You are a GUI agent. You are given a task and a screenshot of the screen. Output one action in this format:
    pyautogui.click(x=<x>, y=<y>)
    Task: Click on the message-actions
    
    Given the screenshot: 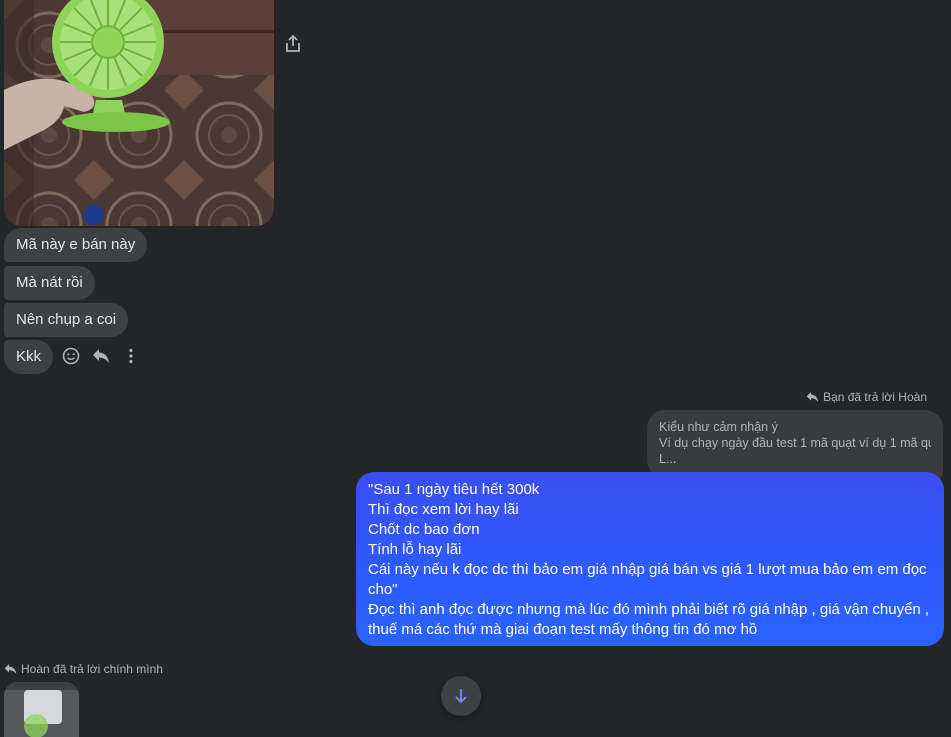 What is the action you would take?
    pyautogui.click(x=101, y=356)
    